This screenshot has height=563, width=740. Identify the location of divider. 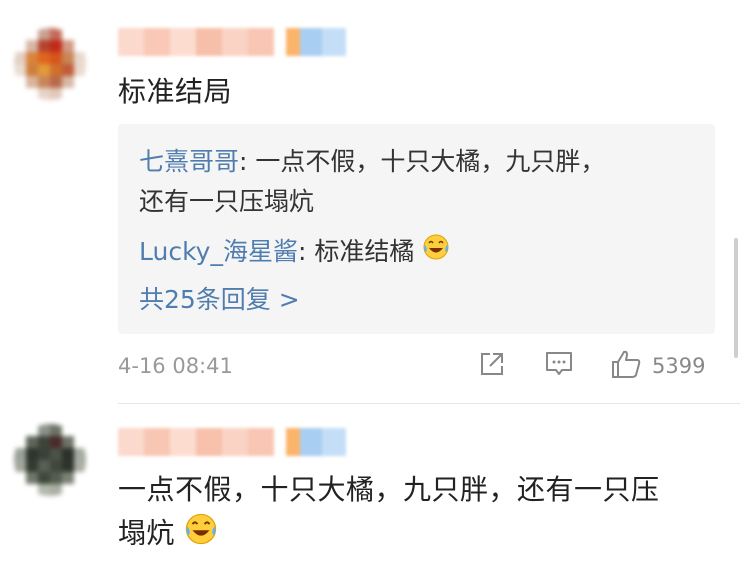
(429, 403).